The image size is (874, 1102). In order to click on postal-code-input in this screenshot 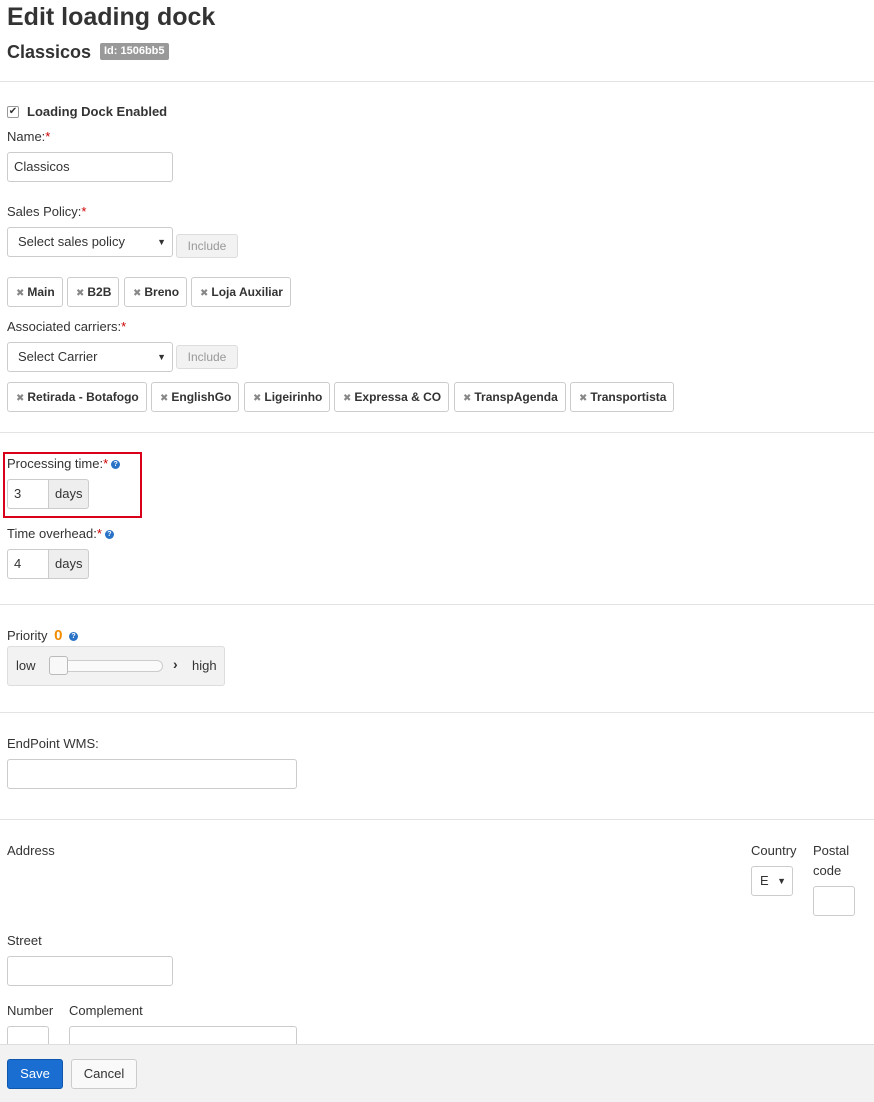, I will do `click(834, 901)`.